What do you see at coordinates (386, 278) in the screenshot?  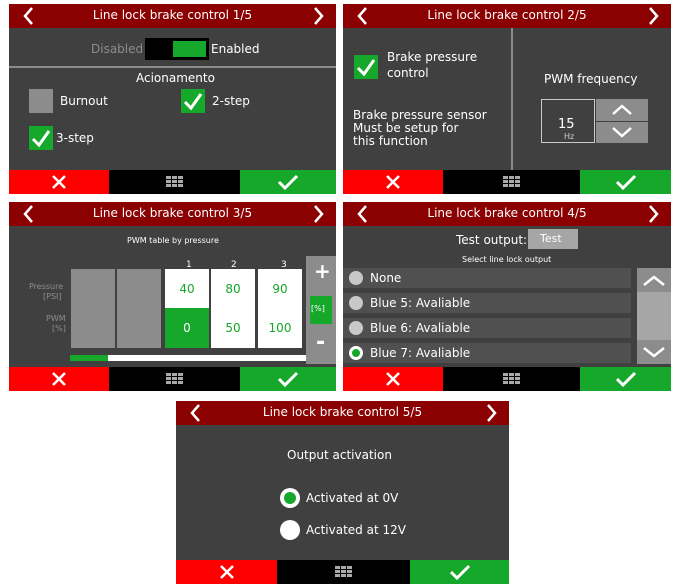 I see `list-item-label: None` at bounding box center [386, 278].